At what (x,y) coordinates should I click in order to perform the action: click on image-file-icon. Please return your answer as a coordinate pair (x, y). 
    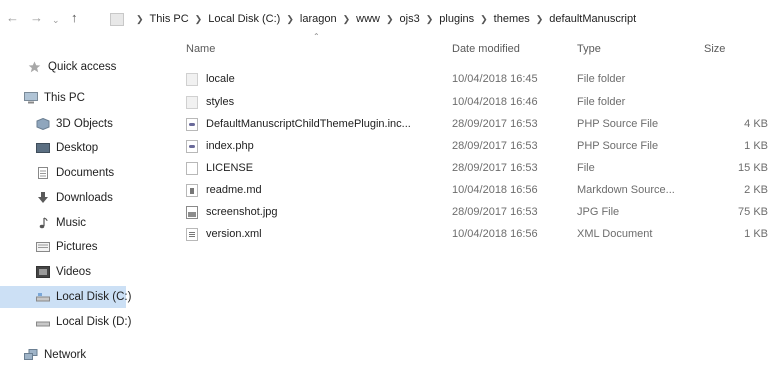
    Looking at the image, I should click on (192, 212).